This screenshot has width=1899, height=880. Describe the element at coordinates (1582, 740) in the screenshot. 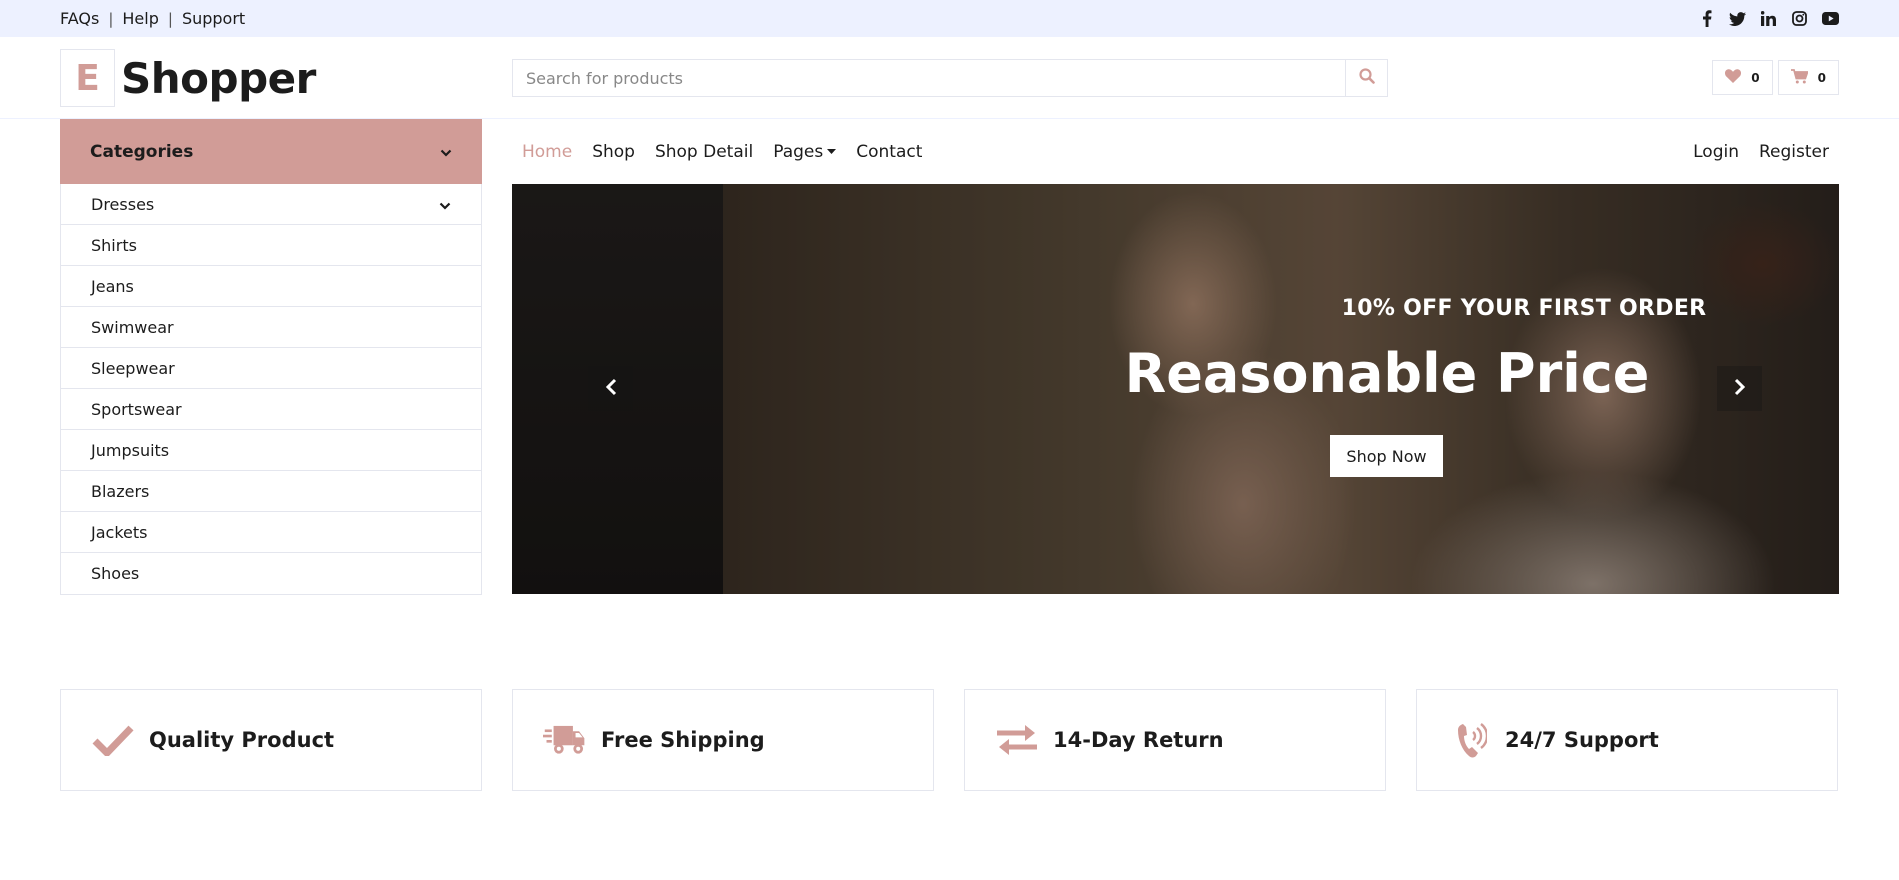

I see `feature-label: 24/7 Support` at that location.